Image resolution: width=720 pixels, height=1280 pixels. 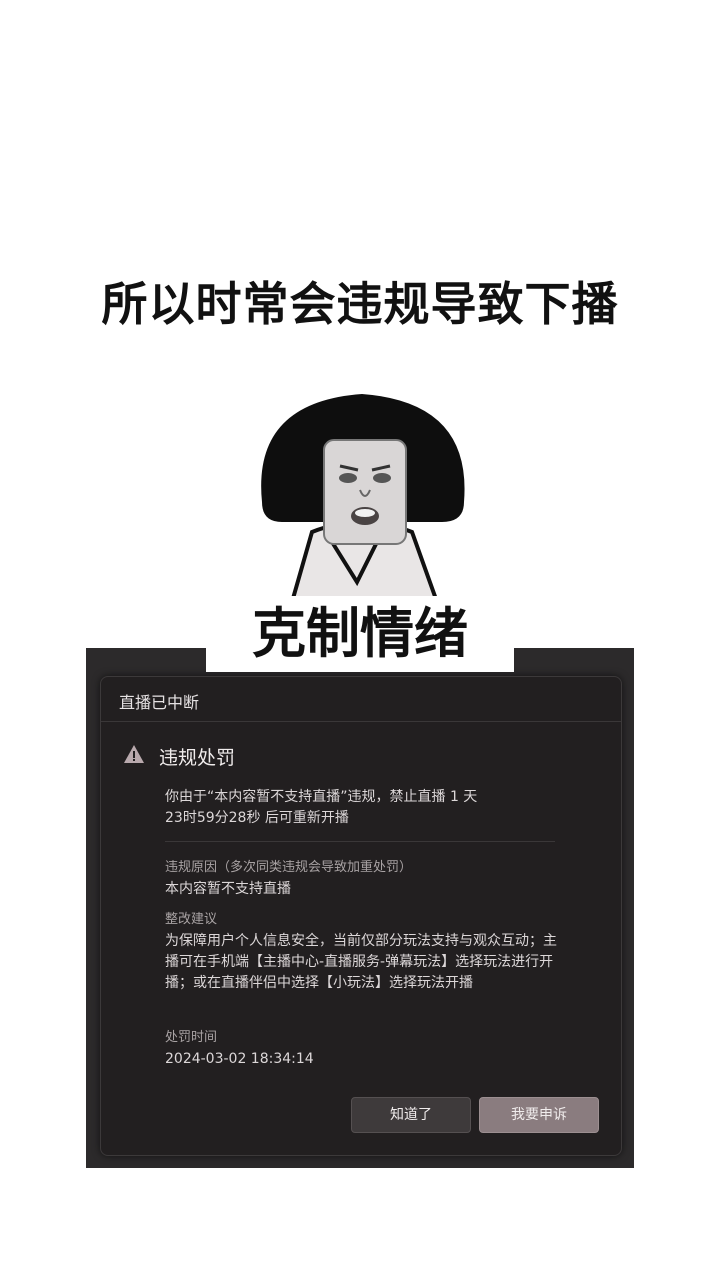 What do you see at coordinates (289, 867) in the screenshot?
I see `reason-label: 违规原因（多次同类违规会导致加重处罚）` at bounding box center [289, 867].